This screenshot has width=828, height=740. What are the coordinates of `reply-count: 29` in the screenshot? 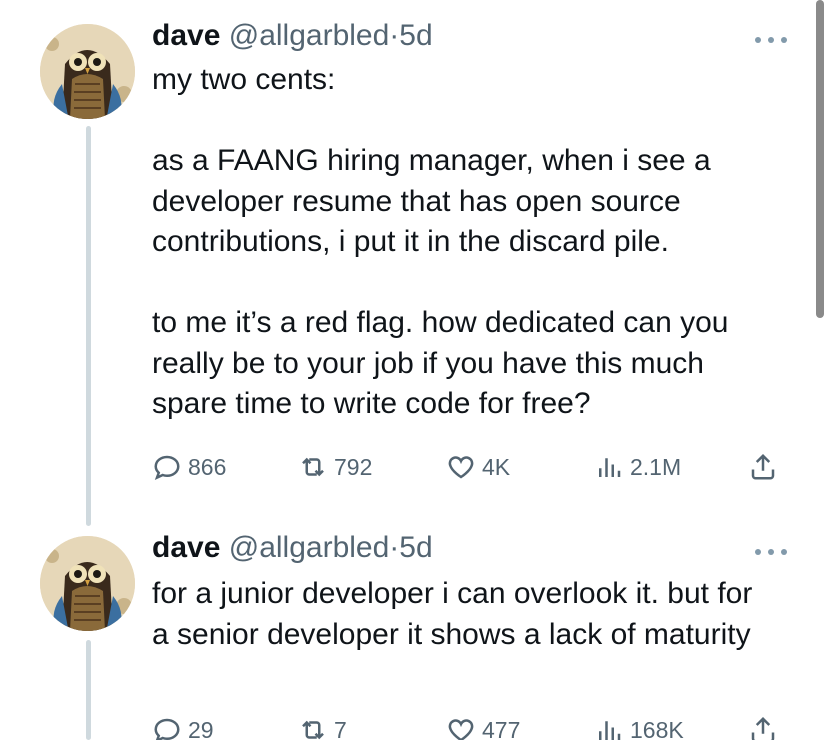 It's located at (201, 728).